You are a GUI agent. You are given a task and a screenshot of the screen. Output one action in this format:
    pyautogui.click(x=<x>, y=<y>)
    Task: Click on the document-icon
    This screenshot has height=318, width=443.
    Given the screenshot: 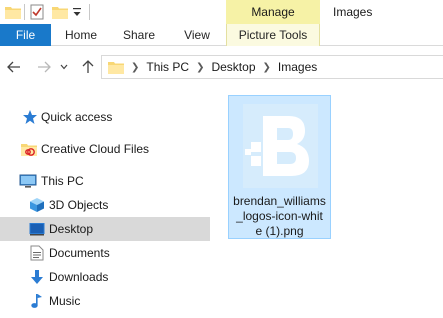 What is the action you would take?
    pyautogui.click(x=37, y=253)
    